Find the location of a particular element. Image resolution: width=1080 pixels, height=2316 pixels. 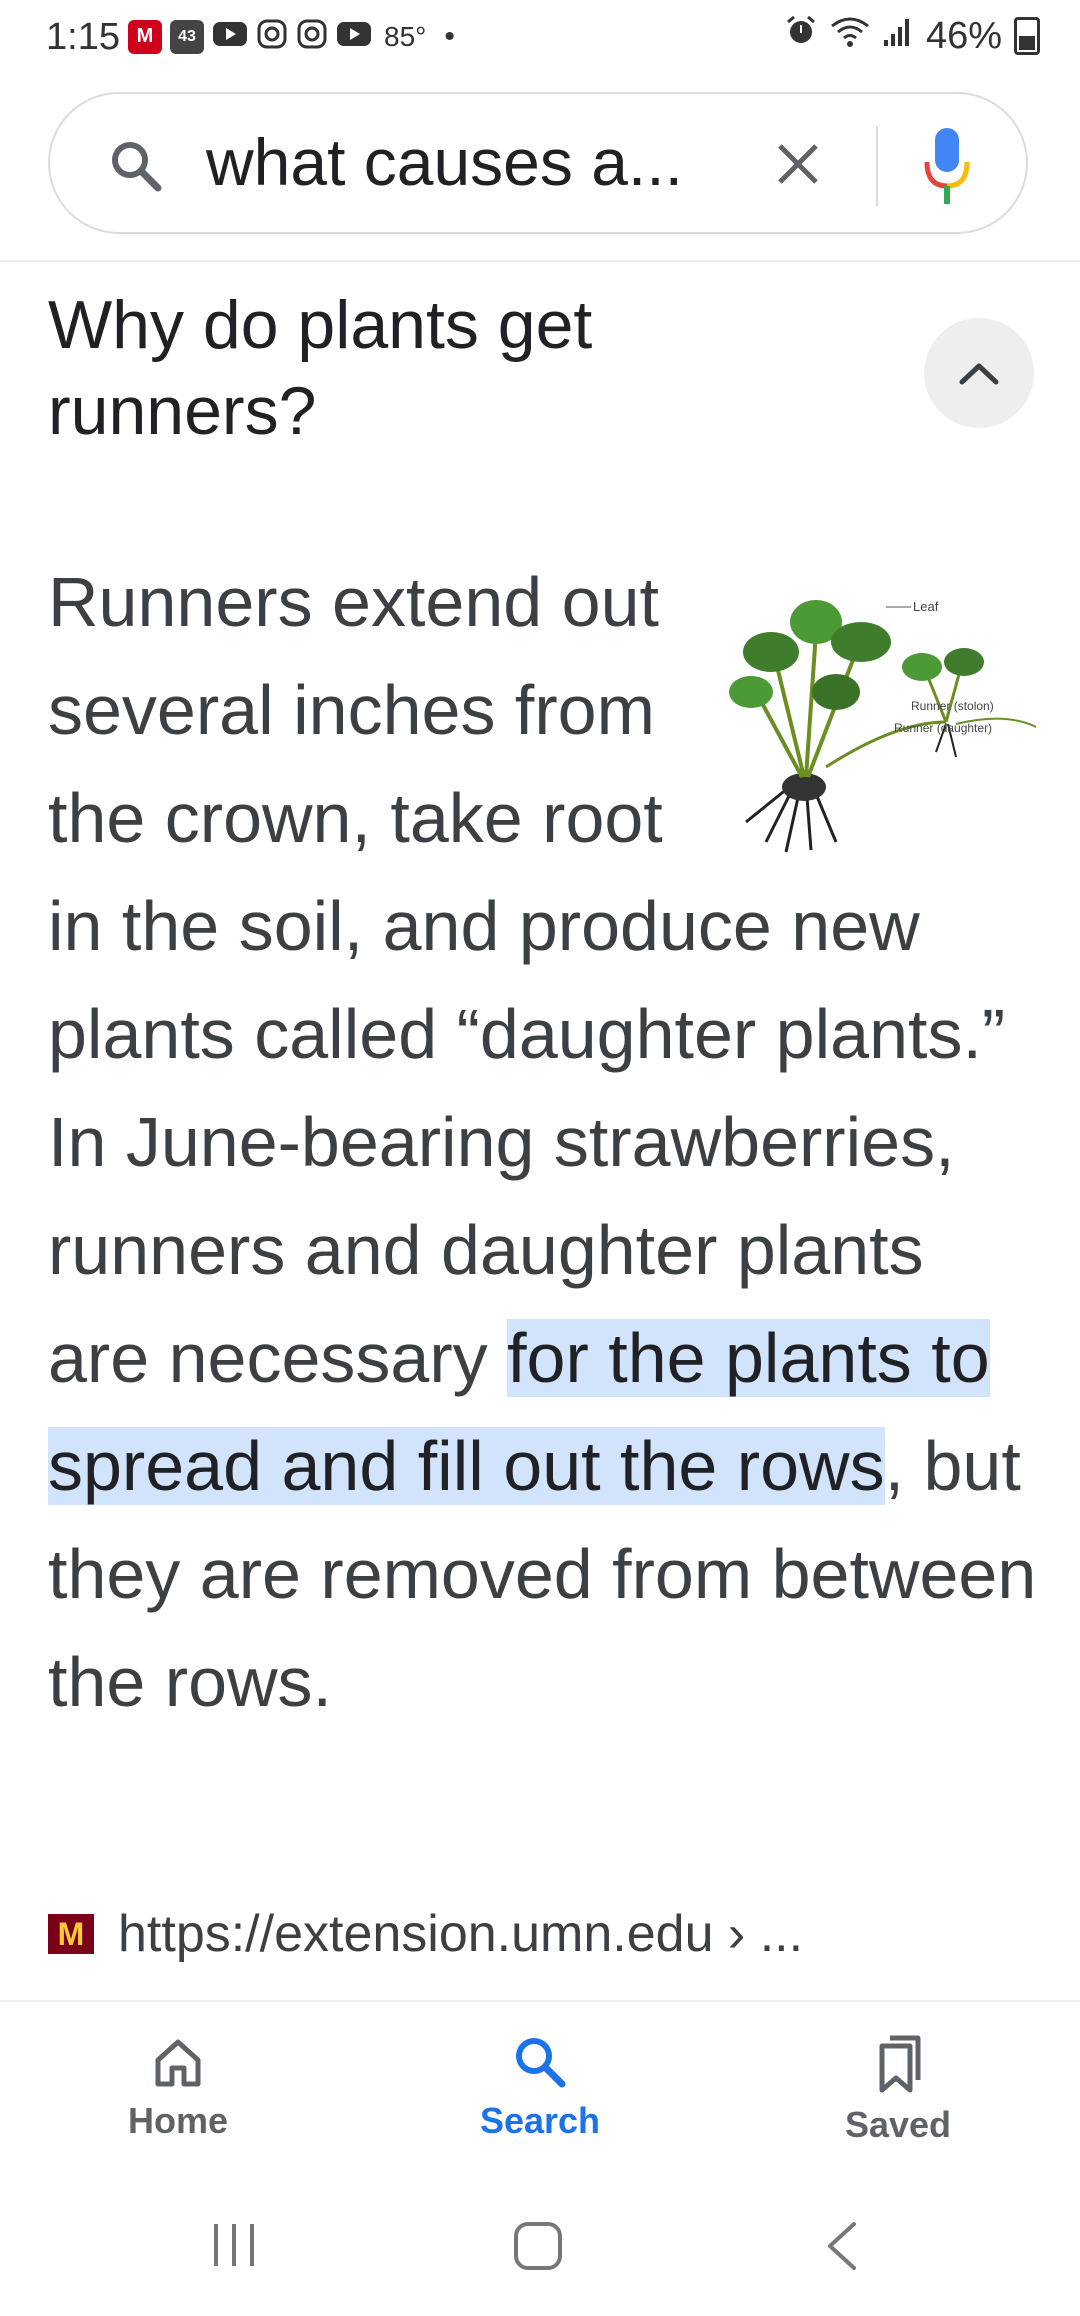

bottom-navigation: Home Search Saved is located at coordinates (540, 2091).